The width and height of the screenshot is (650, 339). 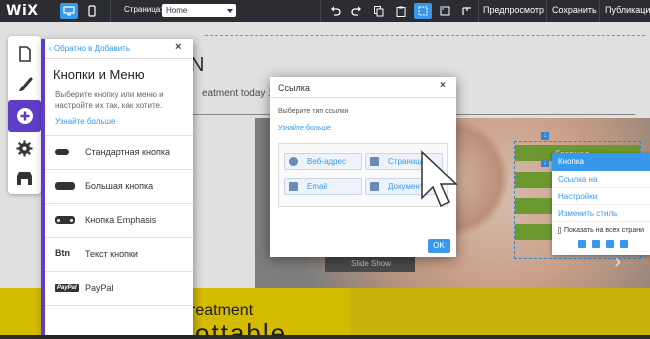 What do you see at coordinates (601, 243) in the screenshot?
I see `context-icon-row` at bounding box center [601, 243].